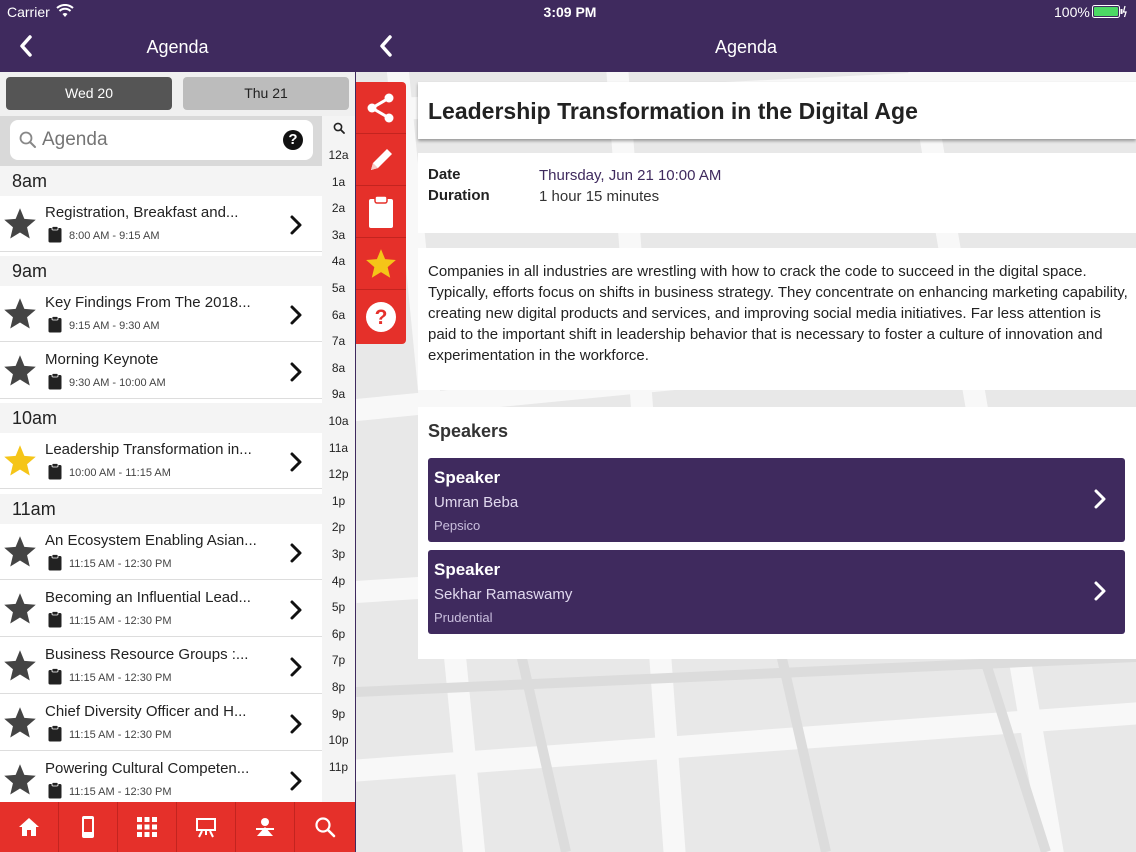 The width and height of the screenshot is (1136, 852). I want to click on date-label: Date, so click(444, 174).